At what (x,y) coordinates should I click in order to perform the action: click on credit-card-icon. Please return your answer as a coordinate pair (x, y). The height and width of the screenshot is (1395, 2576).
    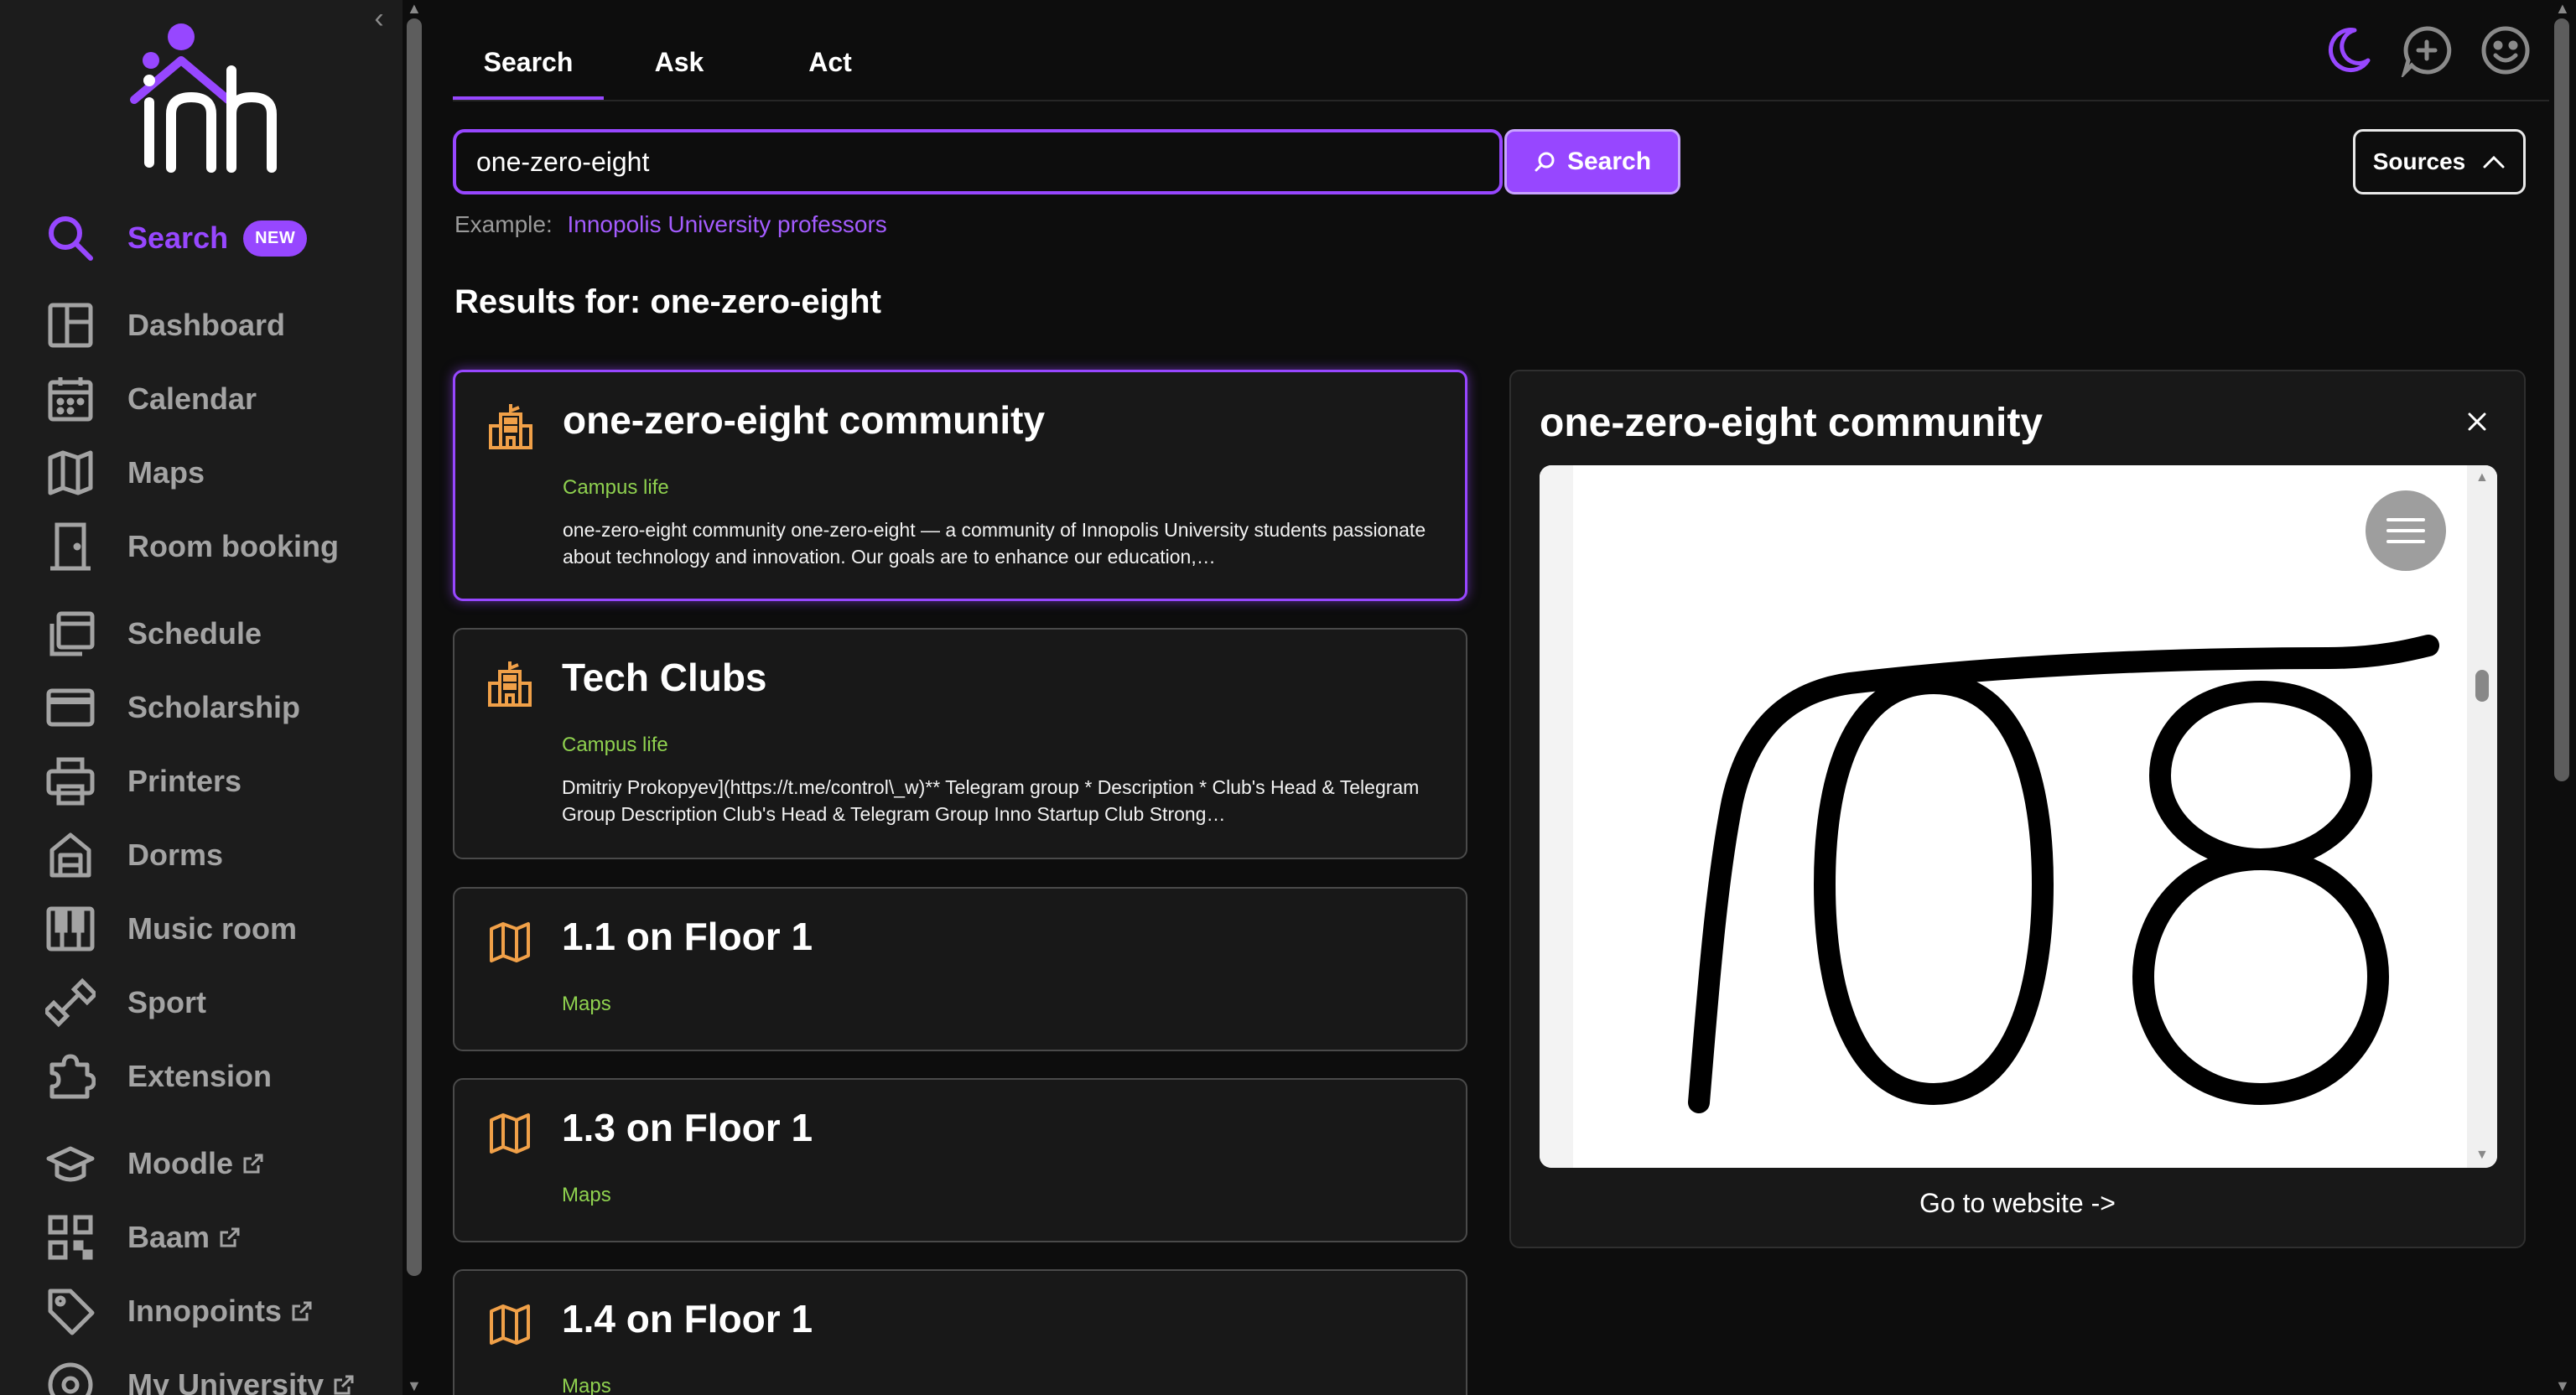
    Looking at the image, I should click on (70, 707).